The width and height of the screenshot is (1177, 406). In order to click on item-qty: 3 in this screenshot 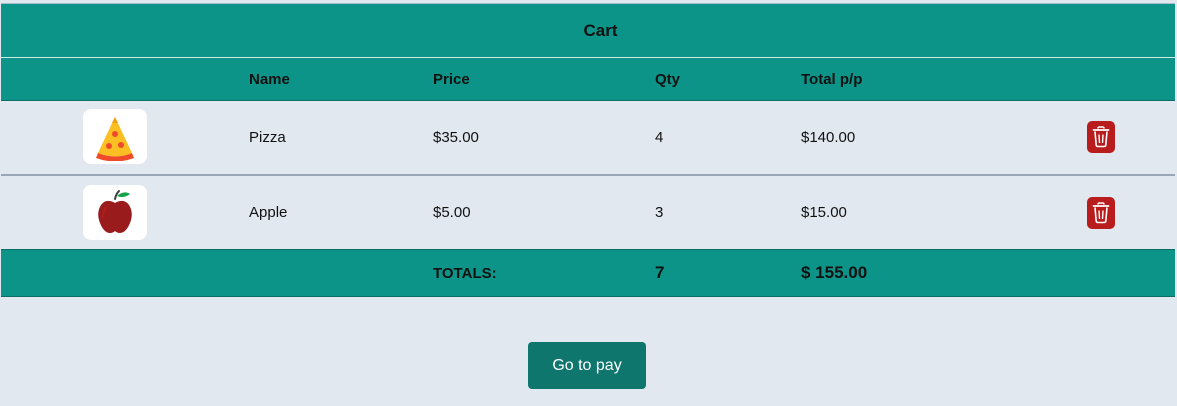, I will do `click(659, 212)`.